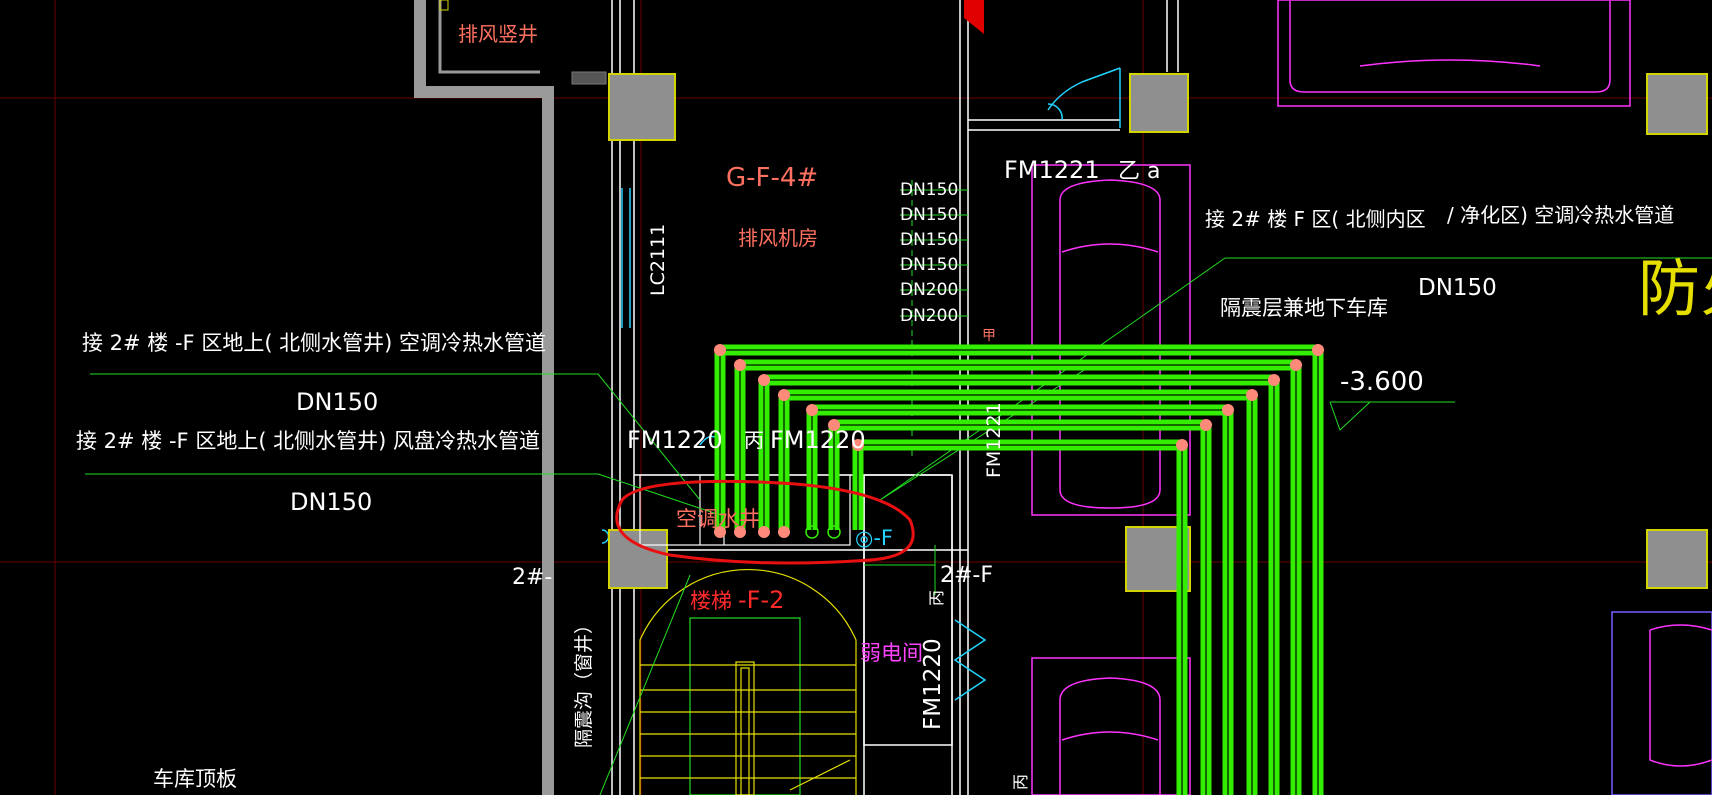 This screenshot has height=795, width=1712. What do you see at coordinates (1139, 171) in the screenshot?
I see `label-door-fm1221-tag: 乙 a` at bounding box center [1139, 171].